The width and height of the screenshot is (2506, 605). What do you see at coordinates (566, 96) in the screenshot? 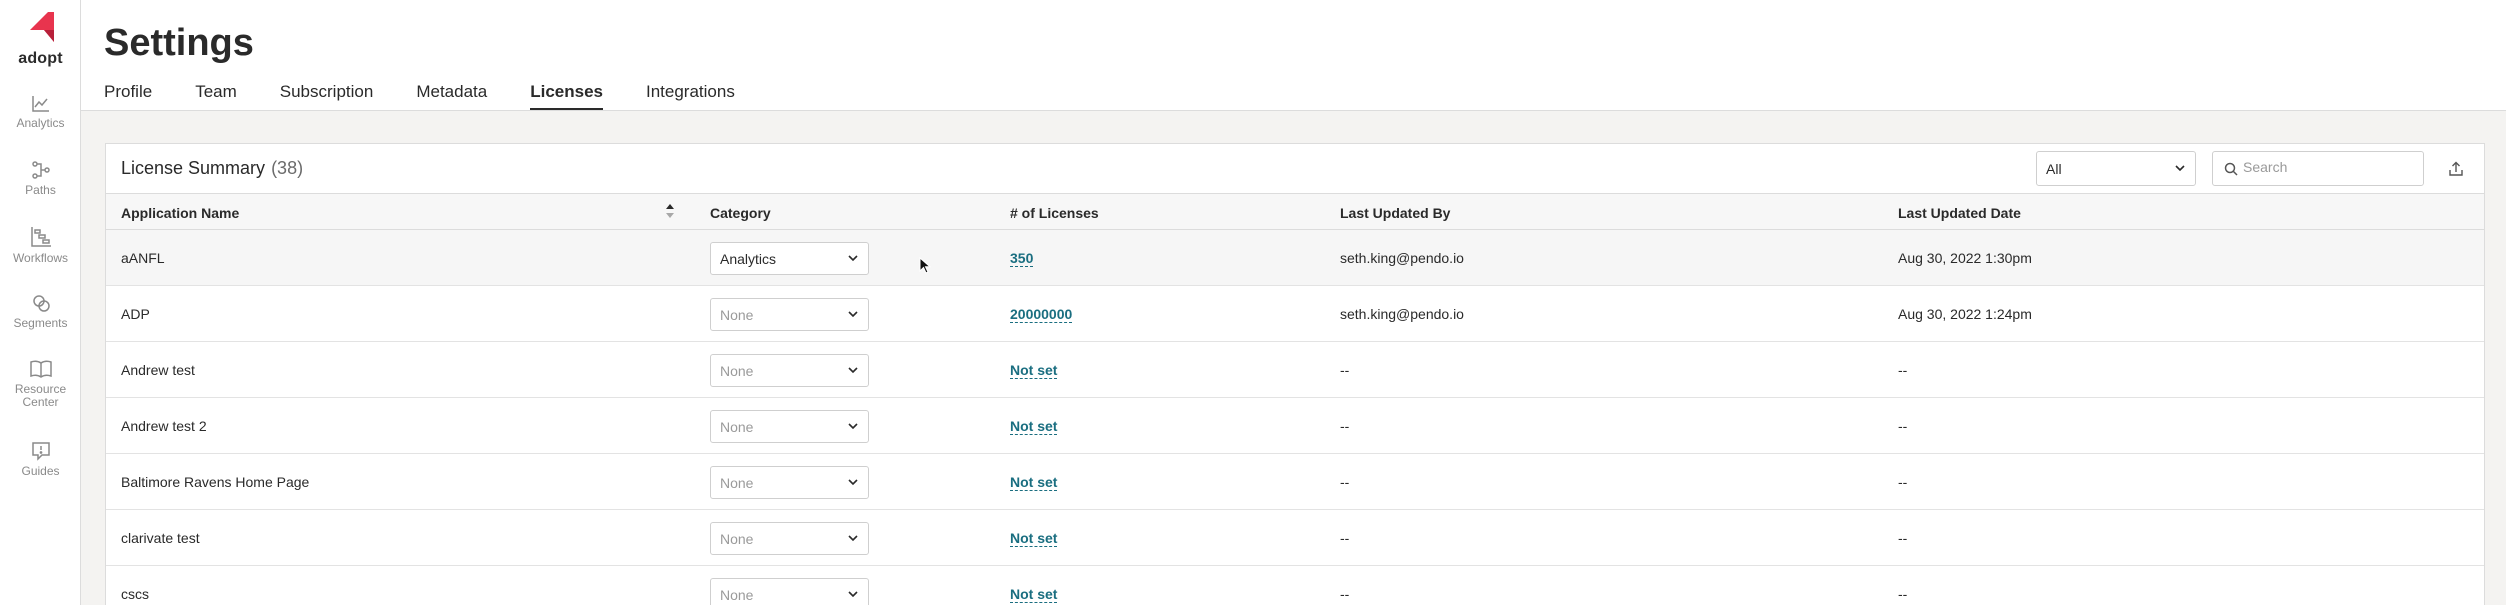
I see `tab-licenses: Licenses` at bounding box center [566, 96].